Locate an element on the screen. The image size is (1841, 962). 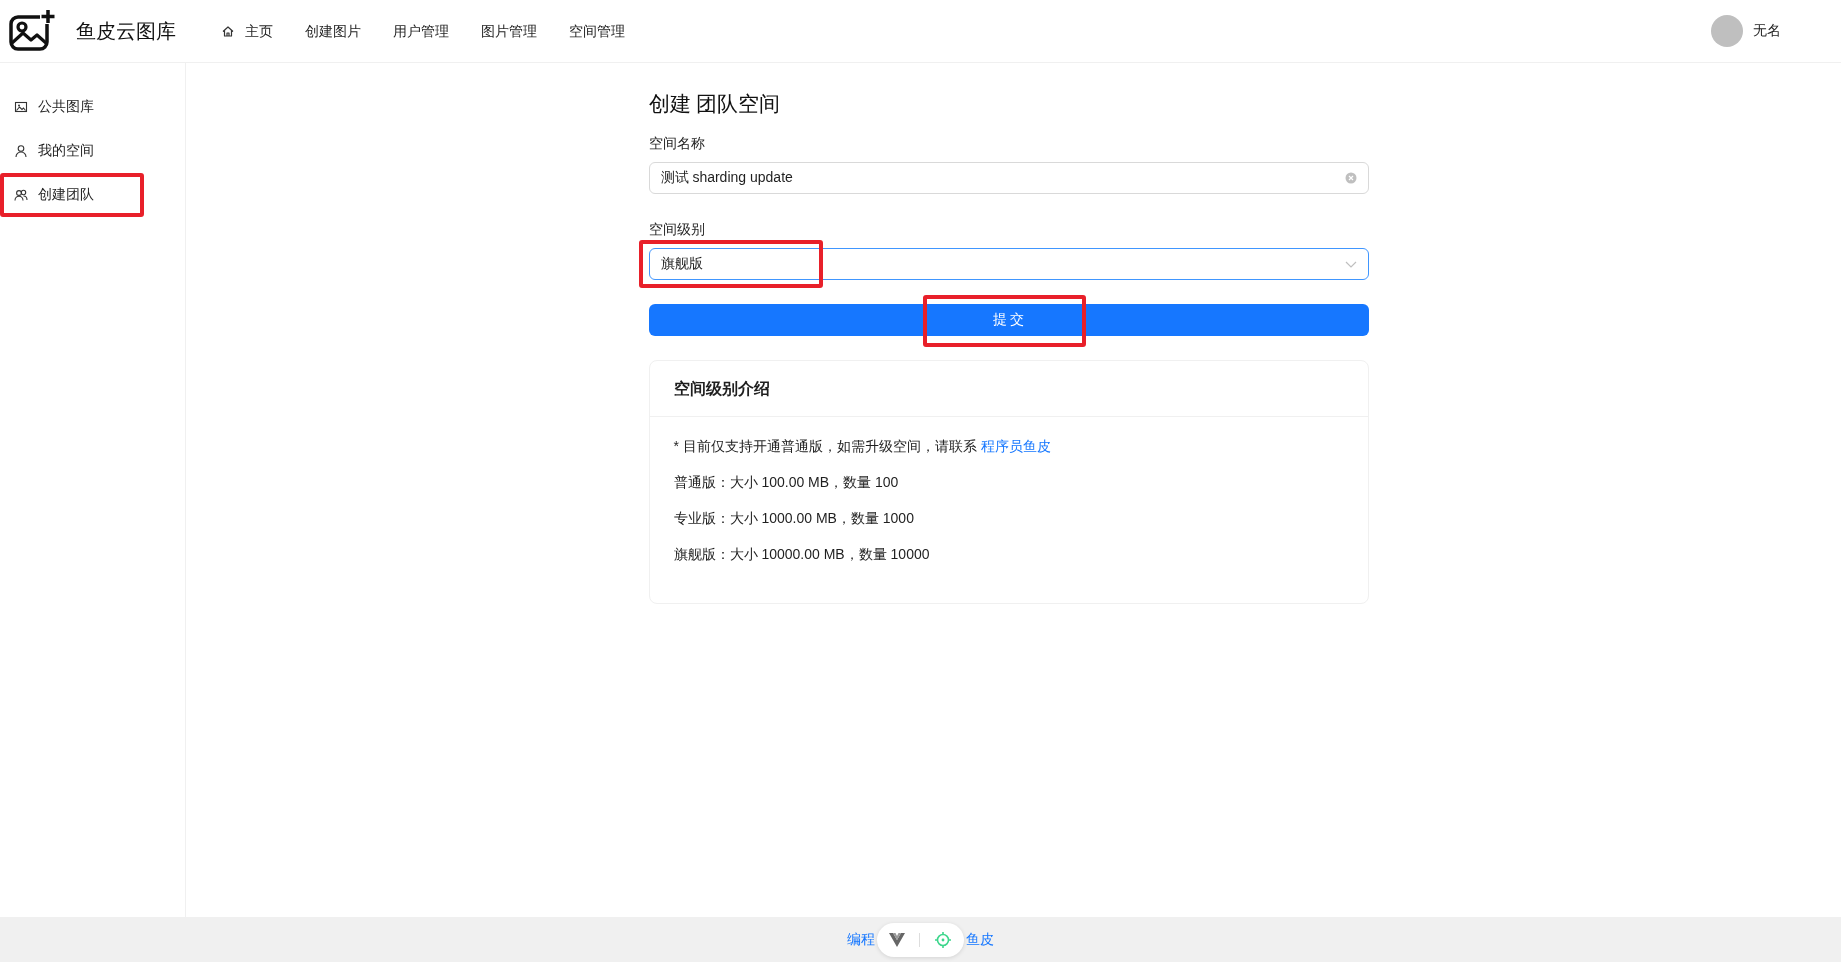
contact-link: 程序员鱼皮 is located at coordinates (1015, 446).